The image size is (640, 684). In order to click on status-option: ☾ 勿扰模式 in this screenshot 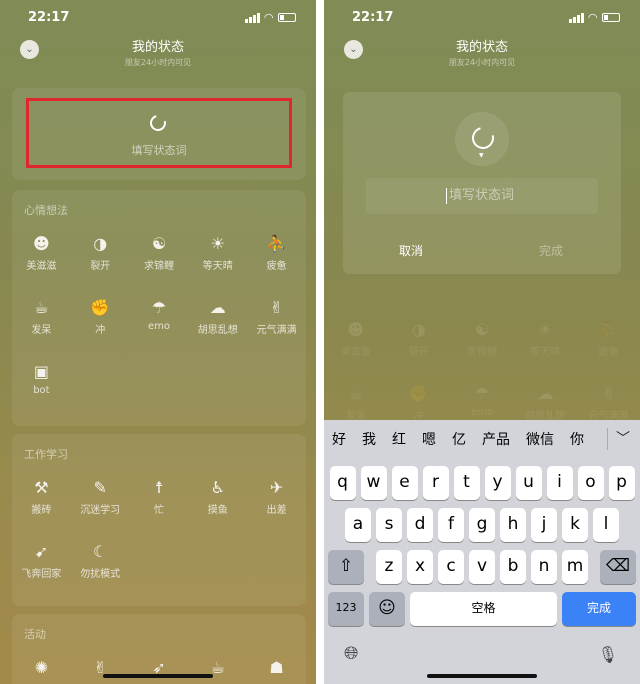, I will do `click(100, 561)`.